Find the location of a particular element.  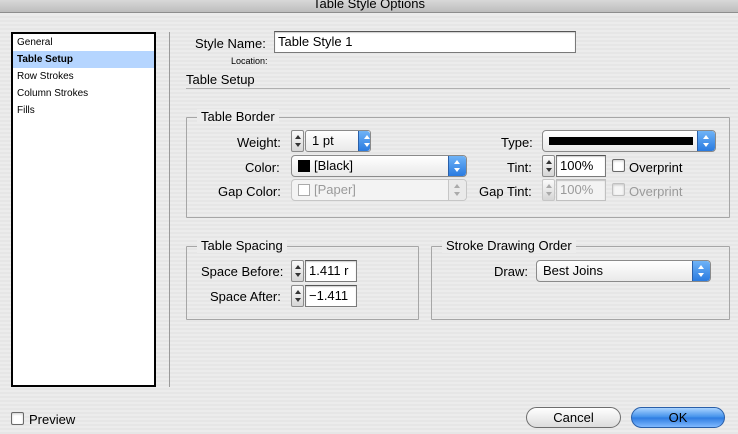

weight-label: Weight: is located at coordinates (259, 142).